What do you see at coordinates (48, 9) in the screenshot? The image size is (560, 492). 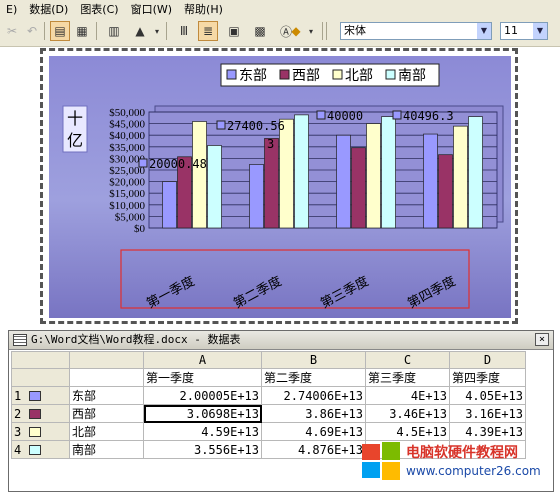 I see `menu-data: 数据(D)` at bounding box center [48, 9].